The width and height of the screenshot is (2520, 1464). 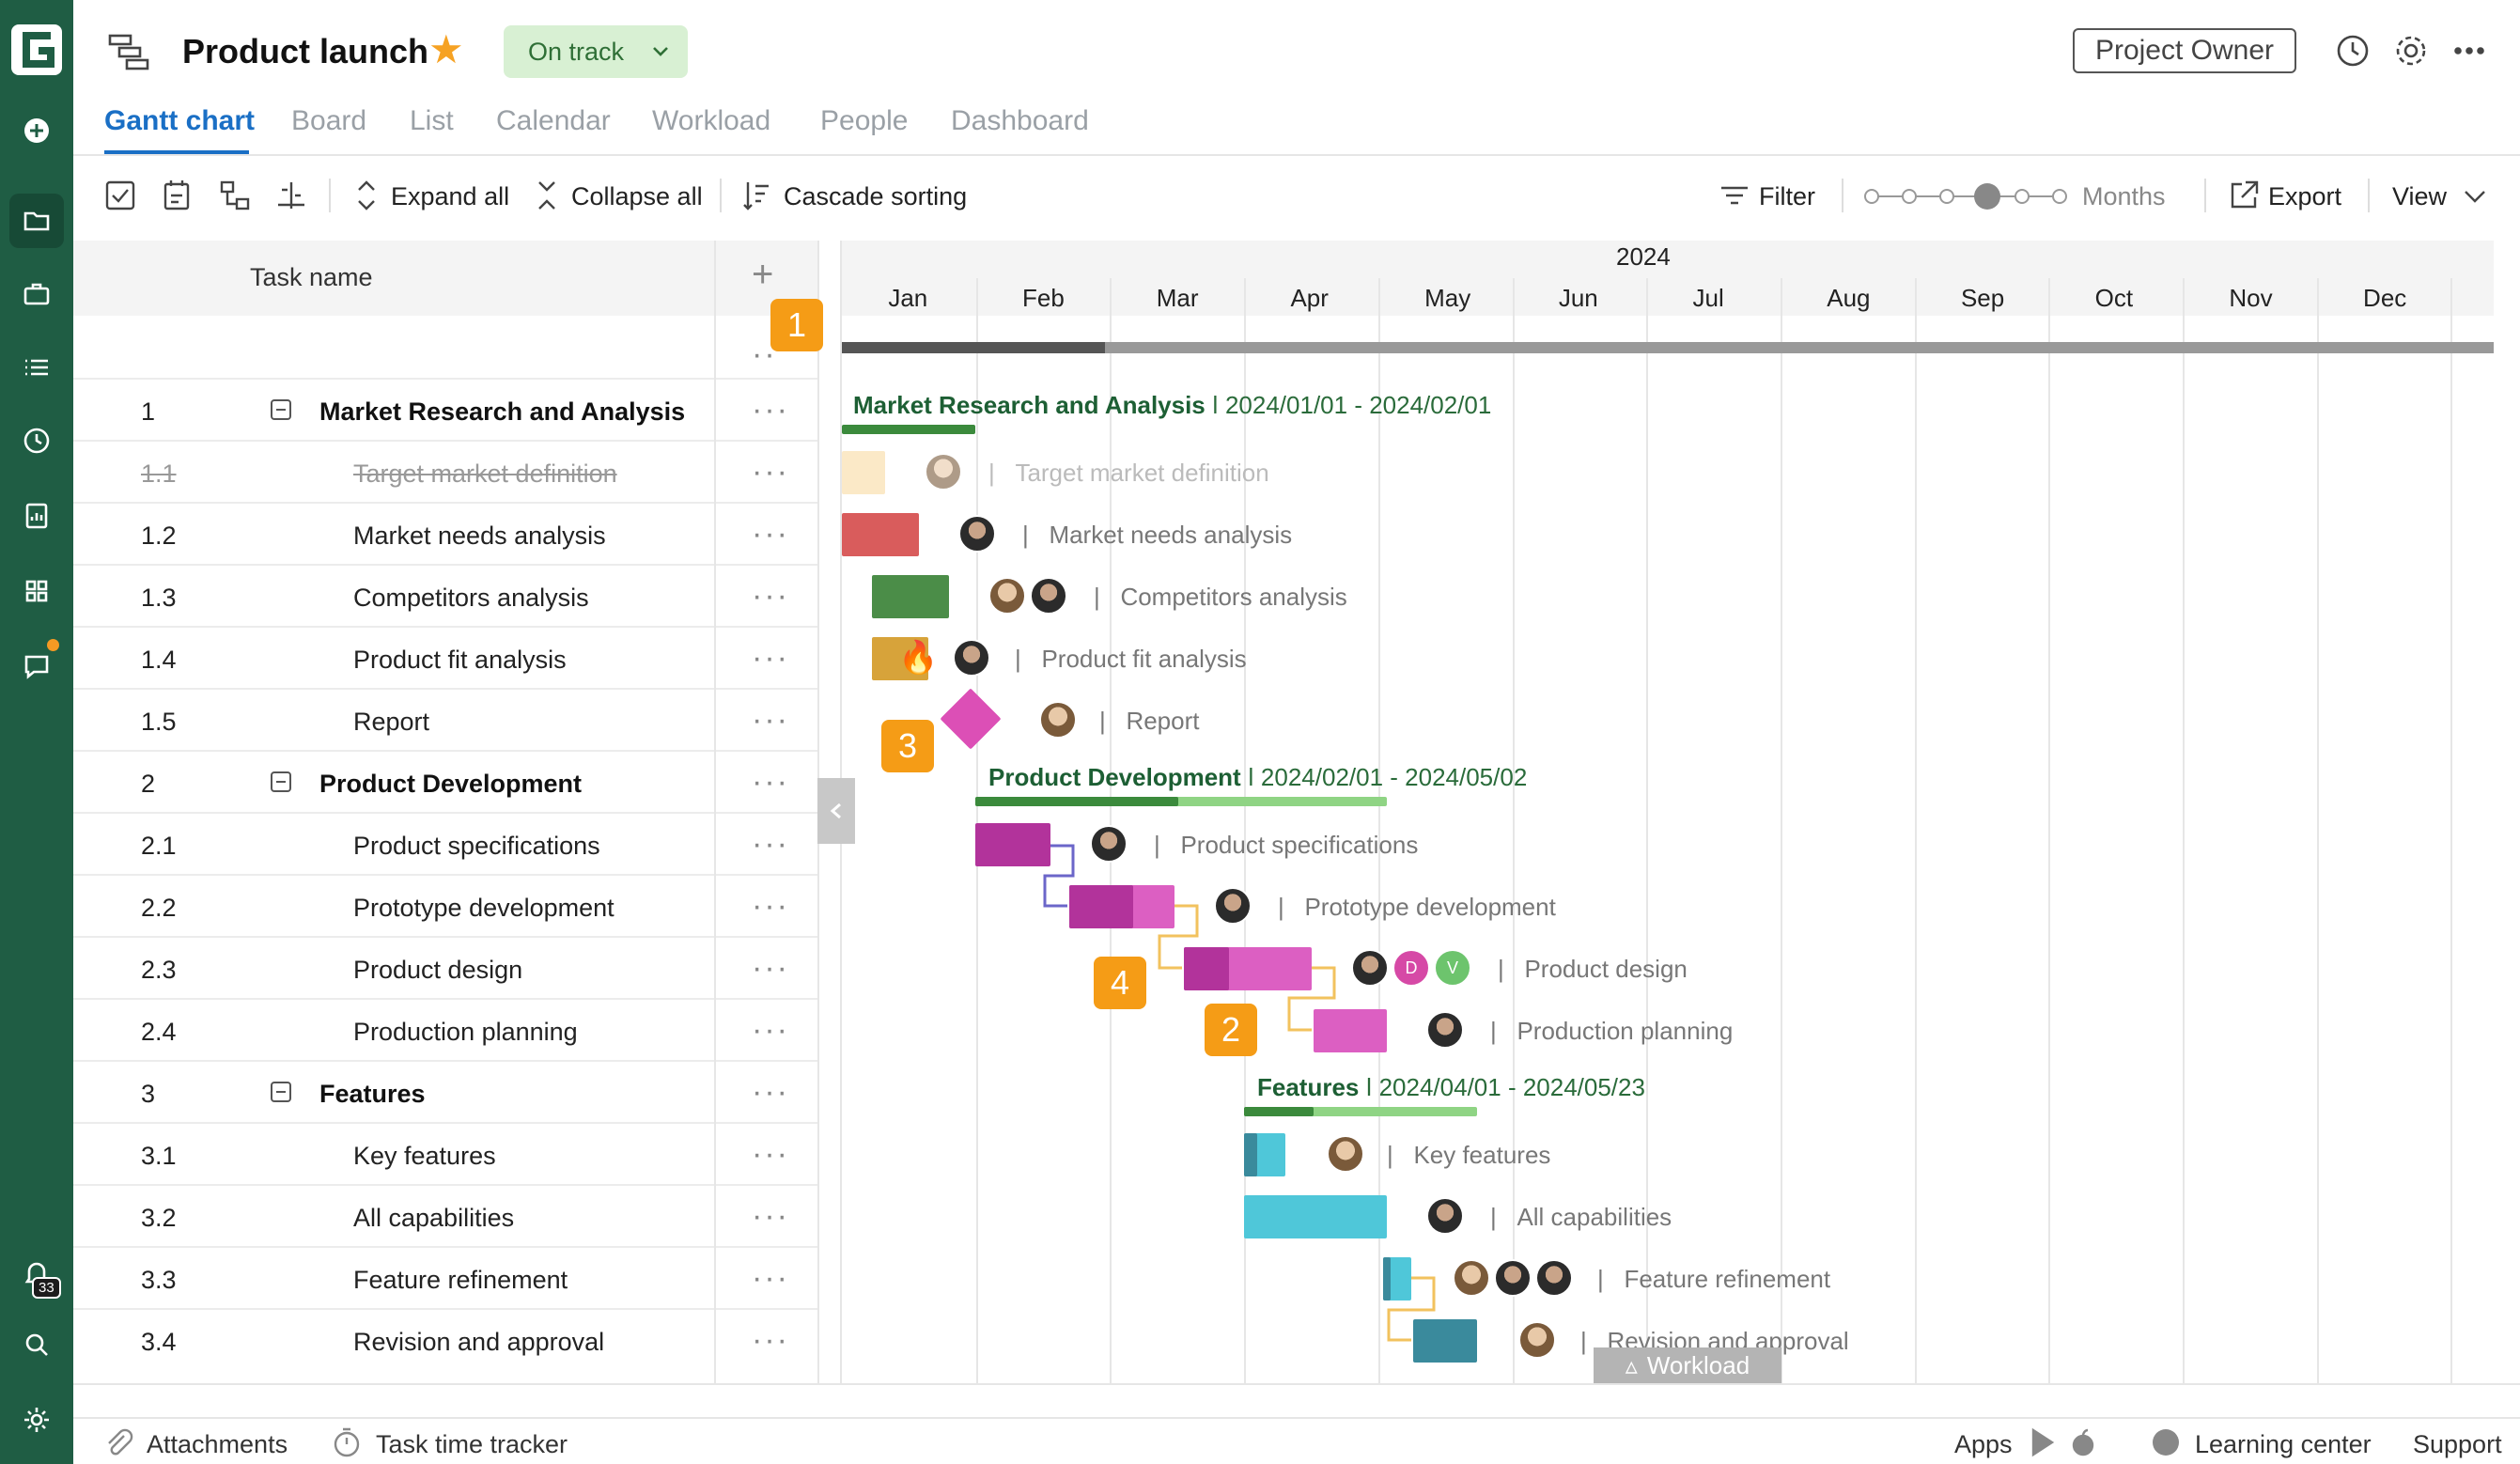 I want to click on google-play-icon, so click(x=2042, y=1442).